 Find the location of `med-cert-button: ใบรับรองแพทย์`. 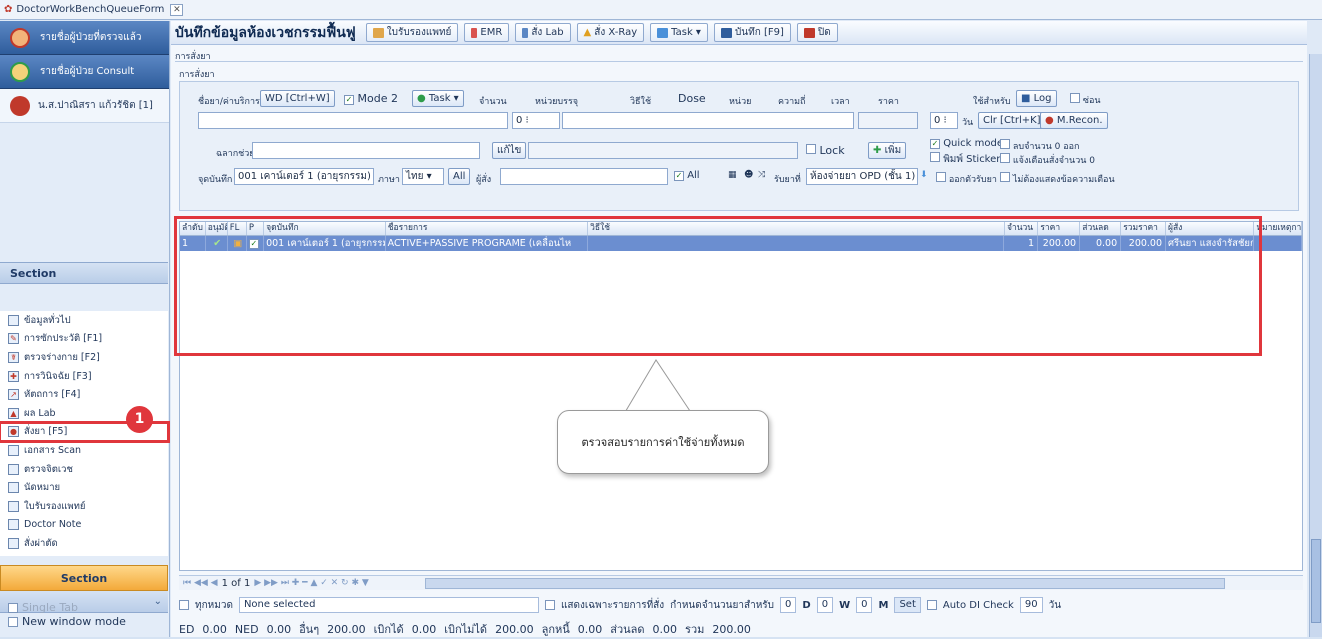

med-cert-button: ใบรับรองแพทย์ is located at coordinates (412, 32).